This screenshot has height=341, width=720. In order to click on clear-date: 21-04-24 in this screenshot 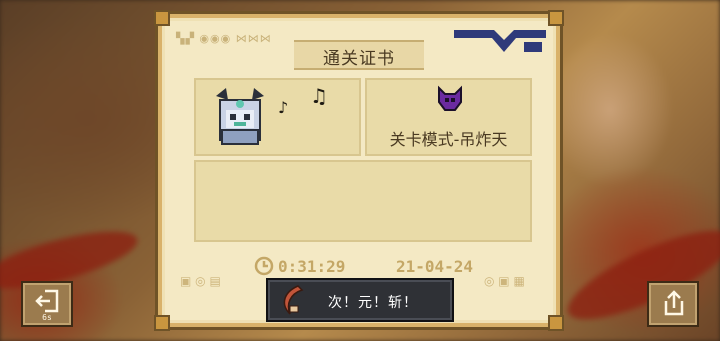, I will do `click(435, 266)`.